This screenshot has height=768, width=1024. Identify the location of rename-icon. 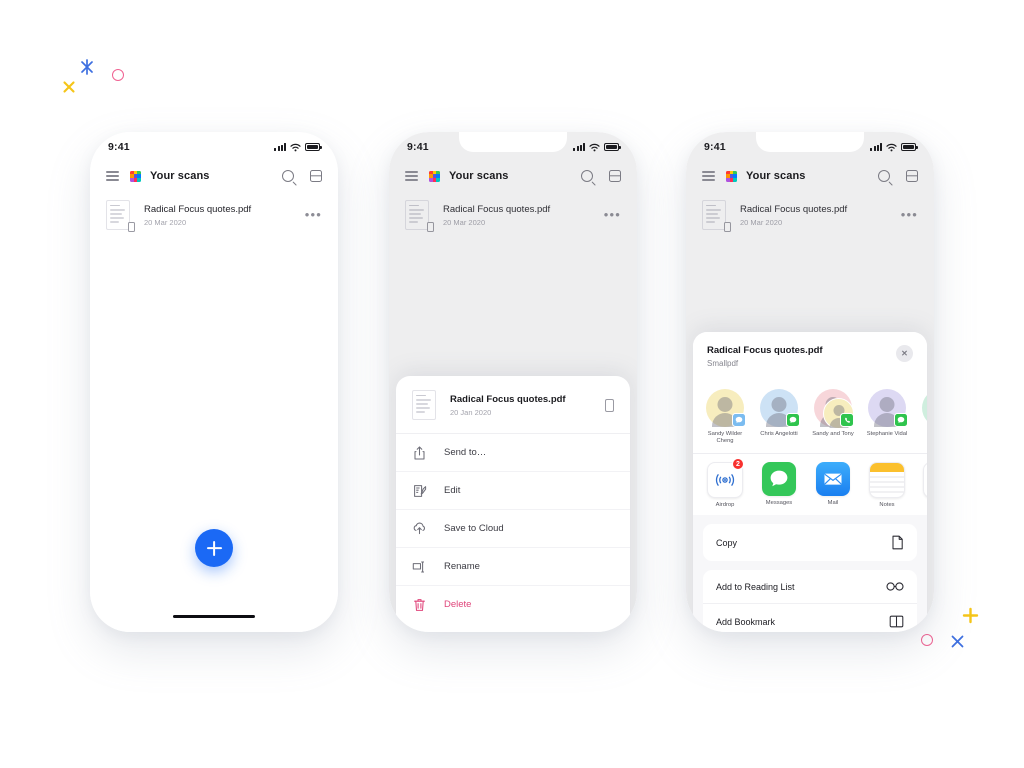
(419, 566).